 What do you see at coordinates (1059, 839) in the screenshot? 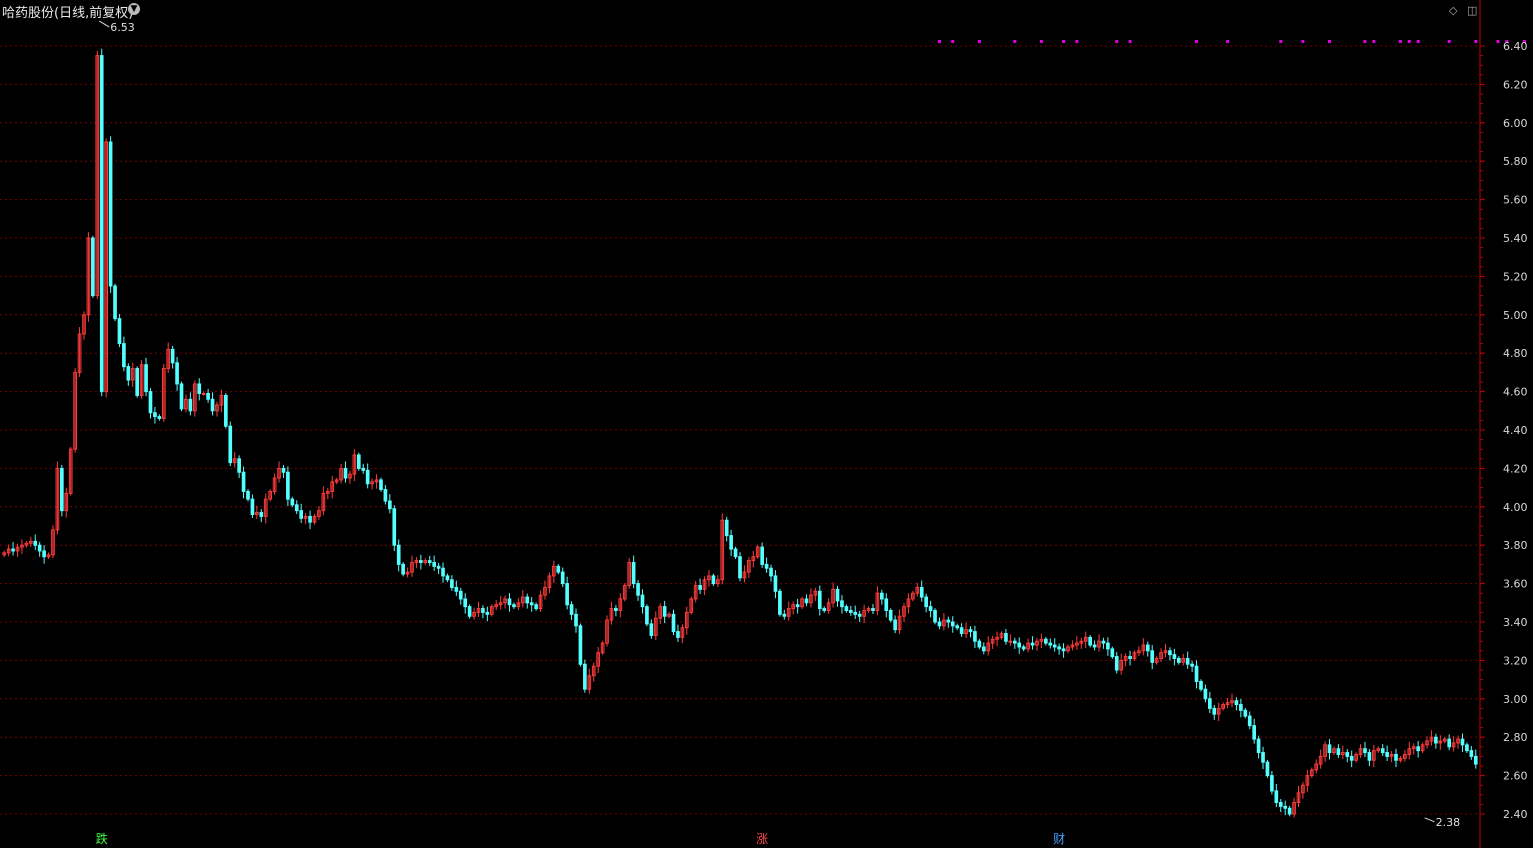
I see `marker-fin: 财` at bounding box center [1059, 839].